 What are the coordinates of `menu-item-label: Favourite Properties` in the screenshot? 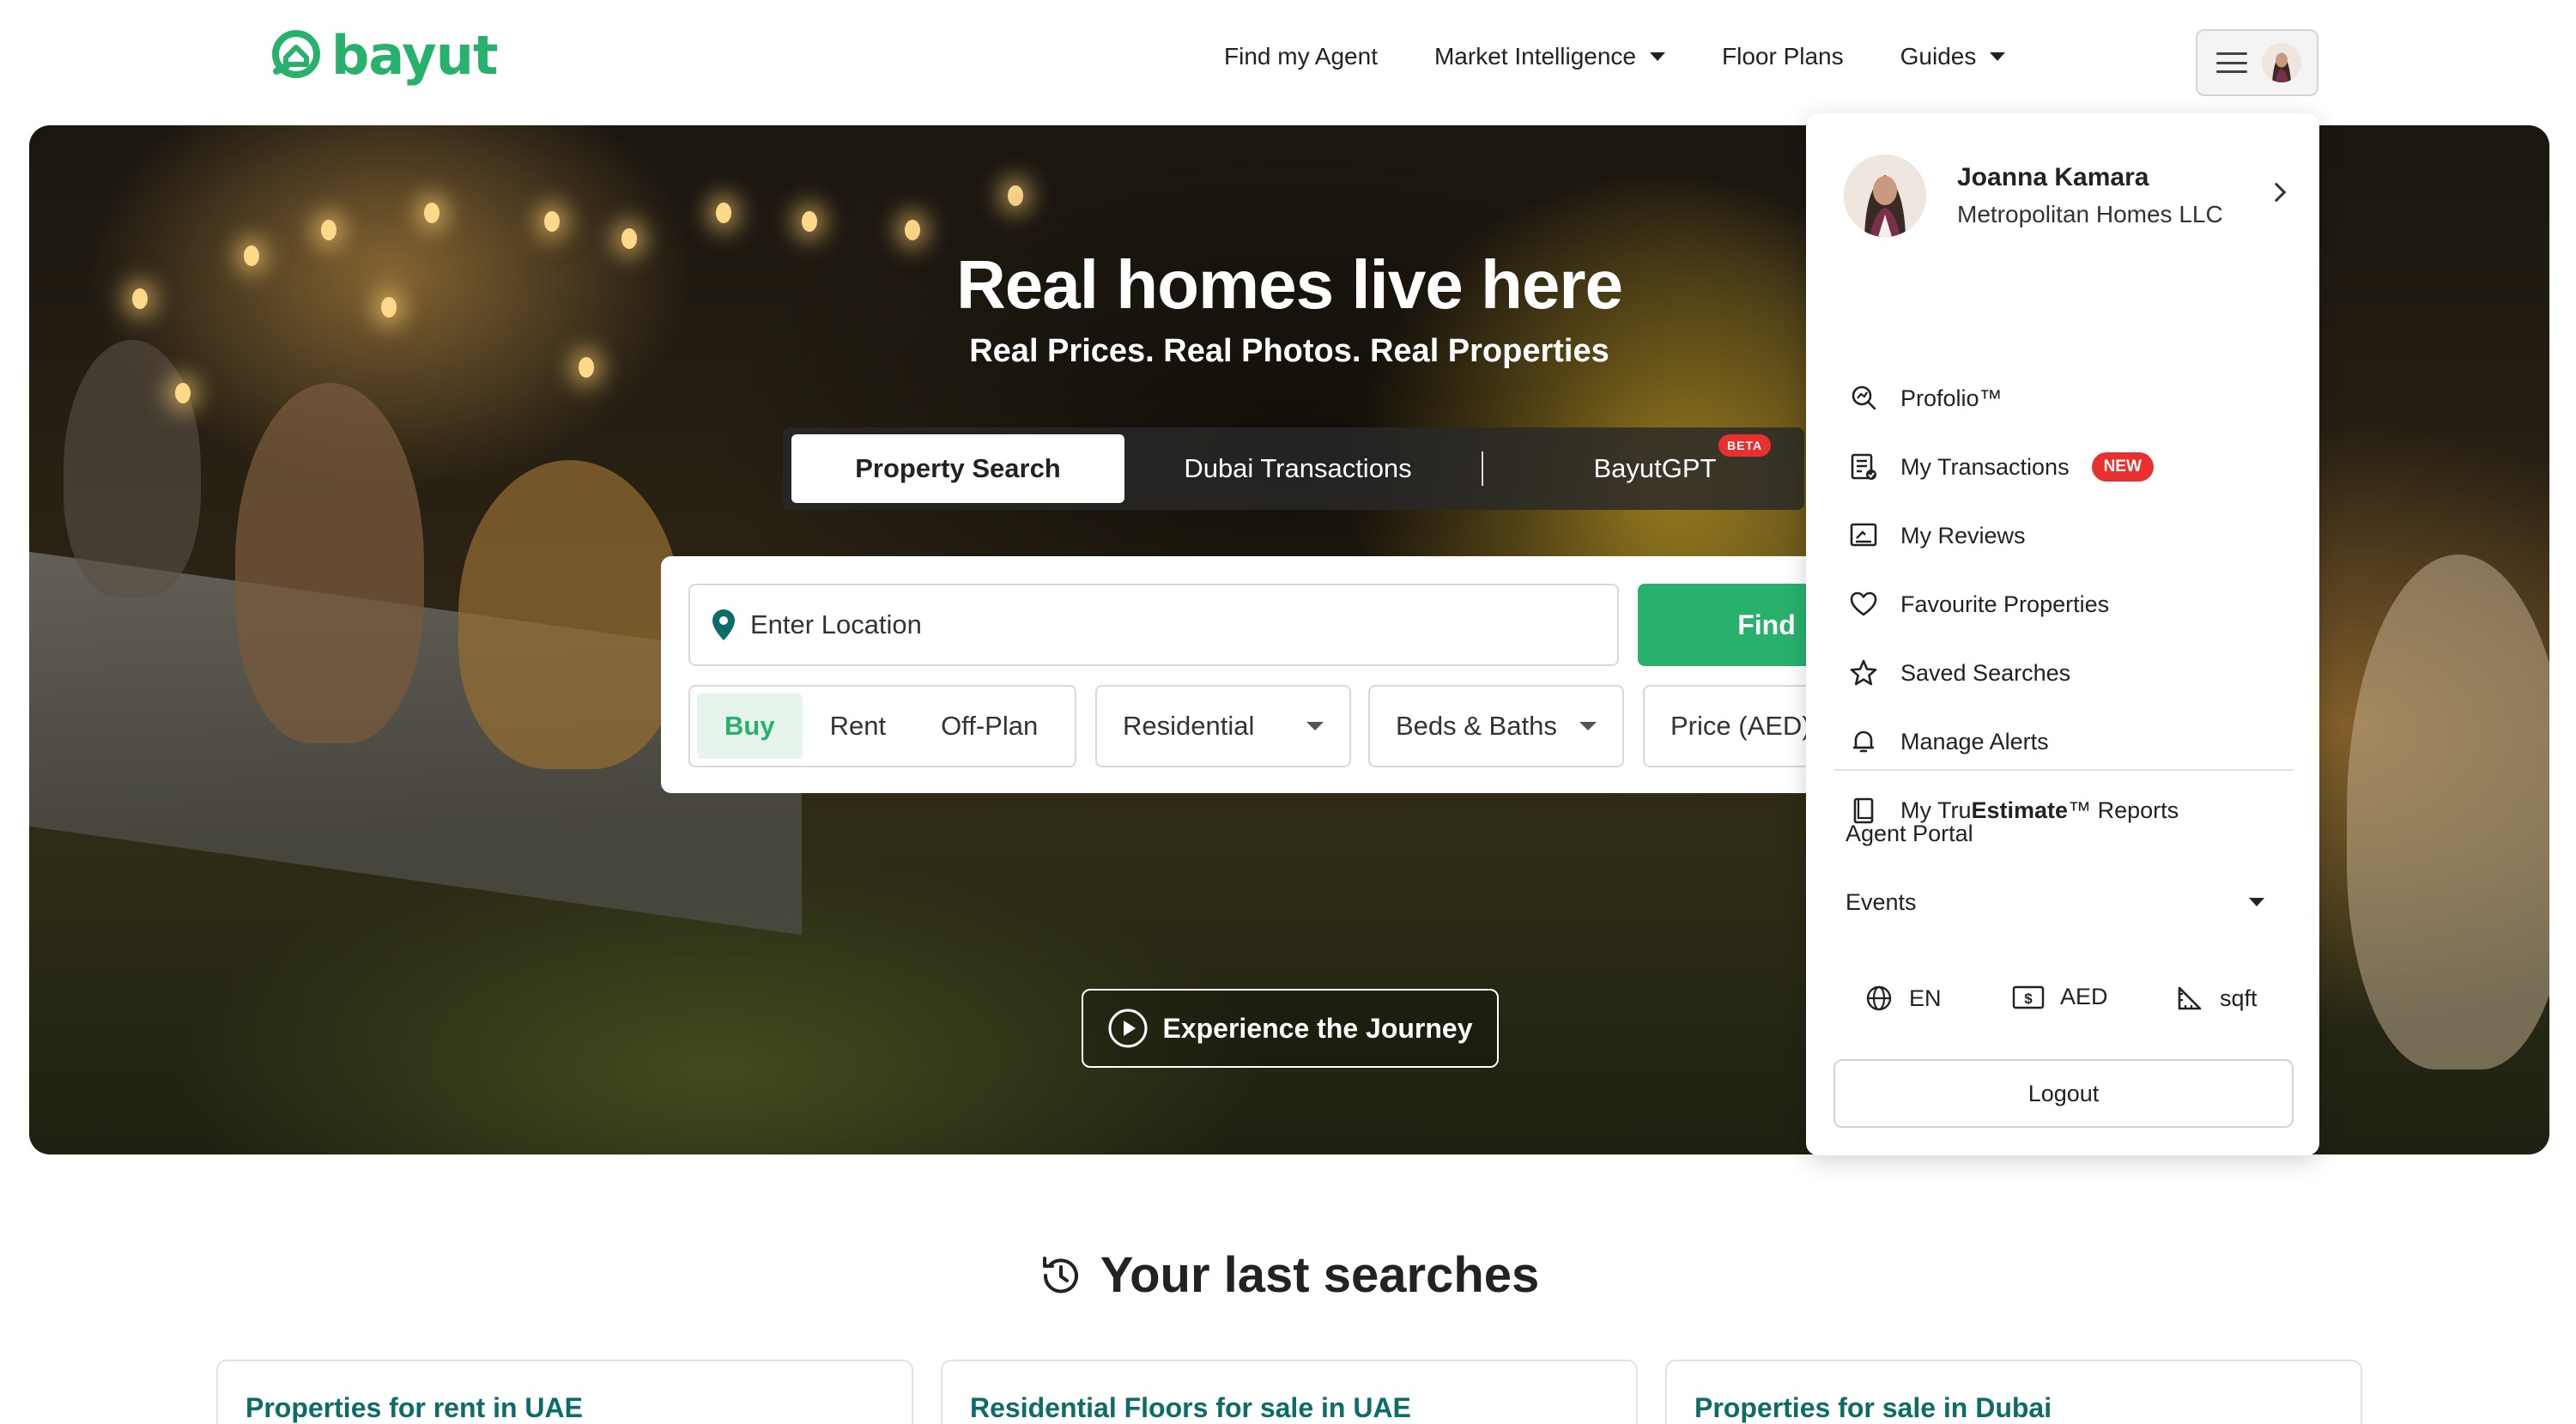 It's located at (2005, 604).